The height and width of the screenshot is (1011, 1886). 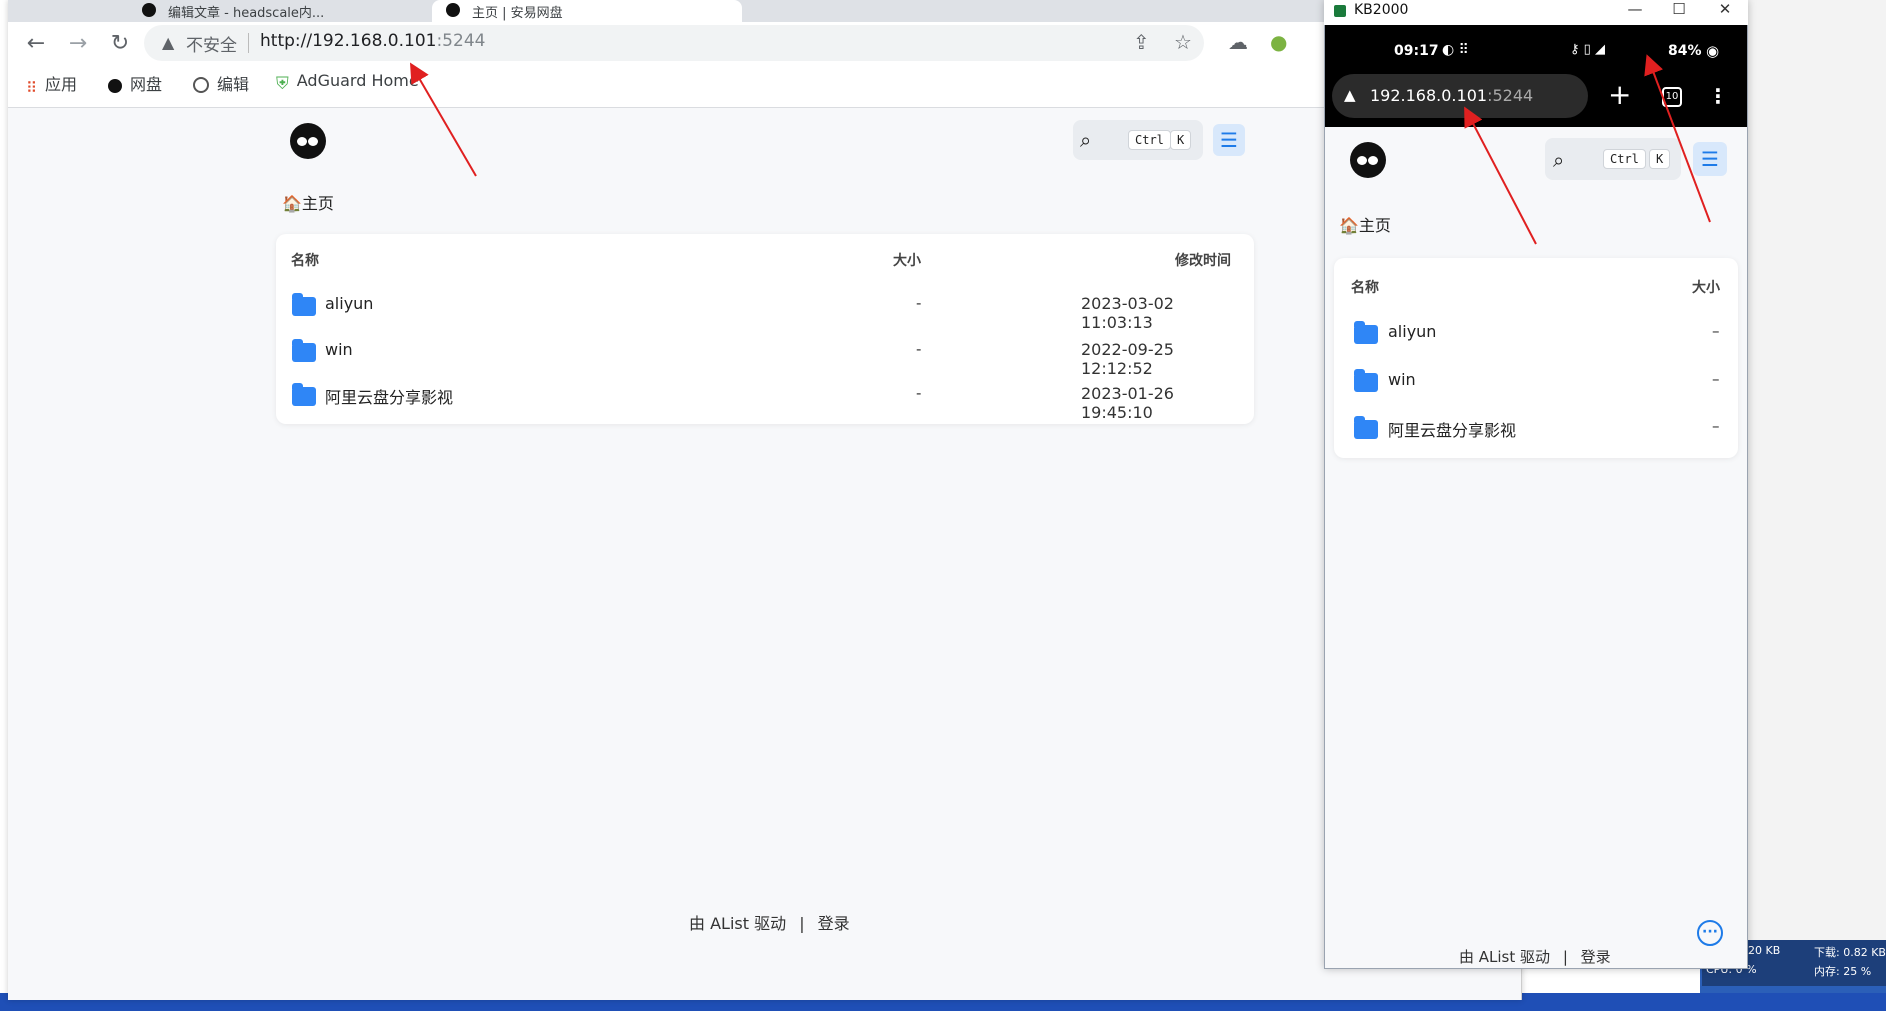 What do you see at coordinates (1141, 42) in the screenshot?
I see `share-icon: ⇪` at bounding box center [1141, 42].